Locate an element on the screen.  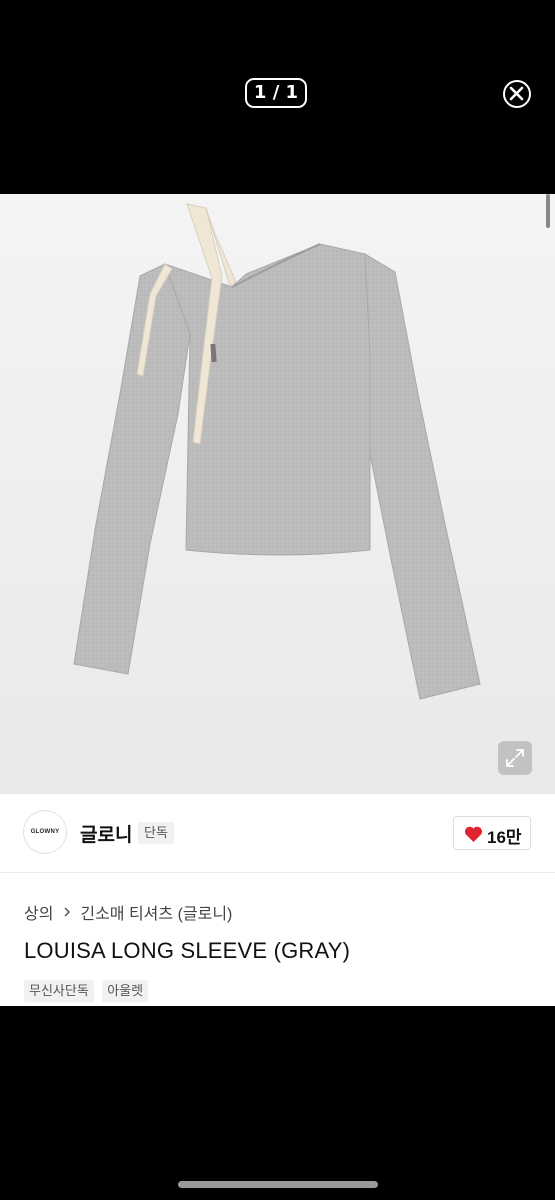
breadcrumb: 상의 긴소매 티셔츠 (글로니) is located at coordinates (128, 912).